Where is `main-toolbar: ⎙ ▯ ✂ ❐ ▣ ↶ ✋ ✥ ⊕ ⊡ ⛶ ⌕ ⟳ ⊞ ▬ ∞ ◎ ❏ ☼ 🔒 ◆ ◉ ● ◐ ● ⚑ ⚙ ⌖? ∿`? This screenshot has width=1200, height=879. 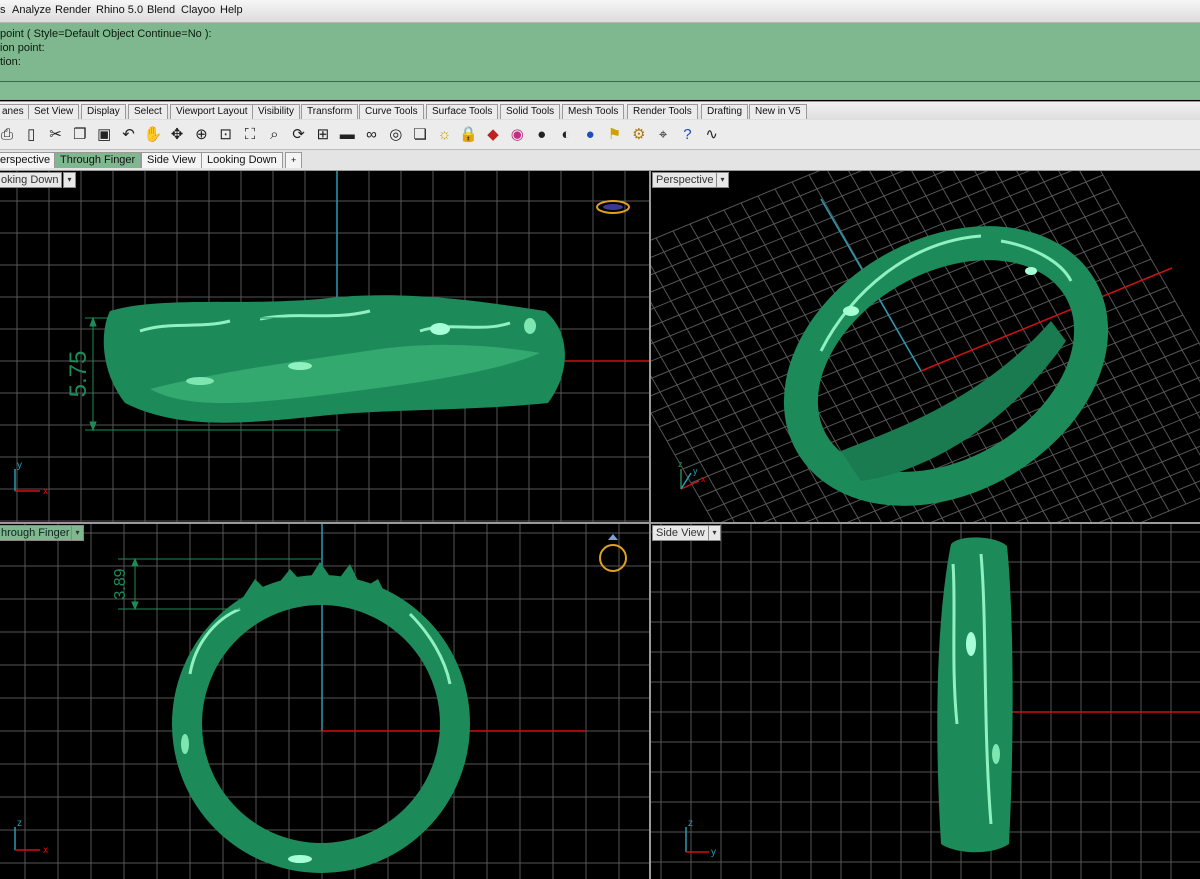 main-toolbar: ⎙ ▯ ✂ ❐ ▣ ↶ ✋ ✥ ⊕ ⊡ ⛶ ⌕ ⟳ ⊞ ▬ ∞ ◎ ❏ ☼ 🔒 ◆ ◉ ● ◐ ● ⚑ ⚙ ⌖? ∿ is located at coordinates (600, 135).